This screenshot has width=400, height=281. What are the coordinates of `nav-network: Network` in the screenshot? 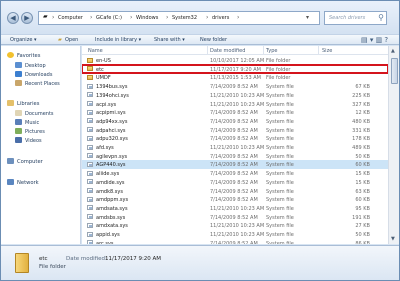 It's located at (23, 182).